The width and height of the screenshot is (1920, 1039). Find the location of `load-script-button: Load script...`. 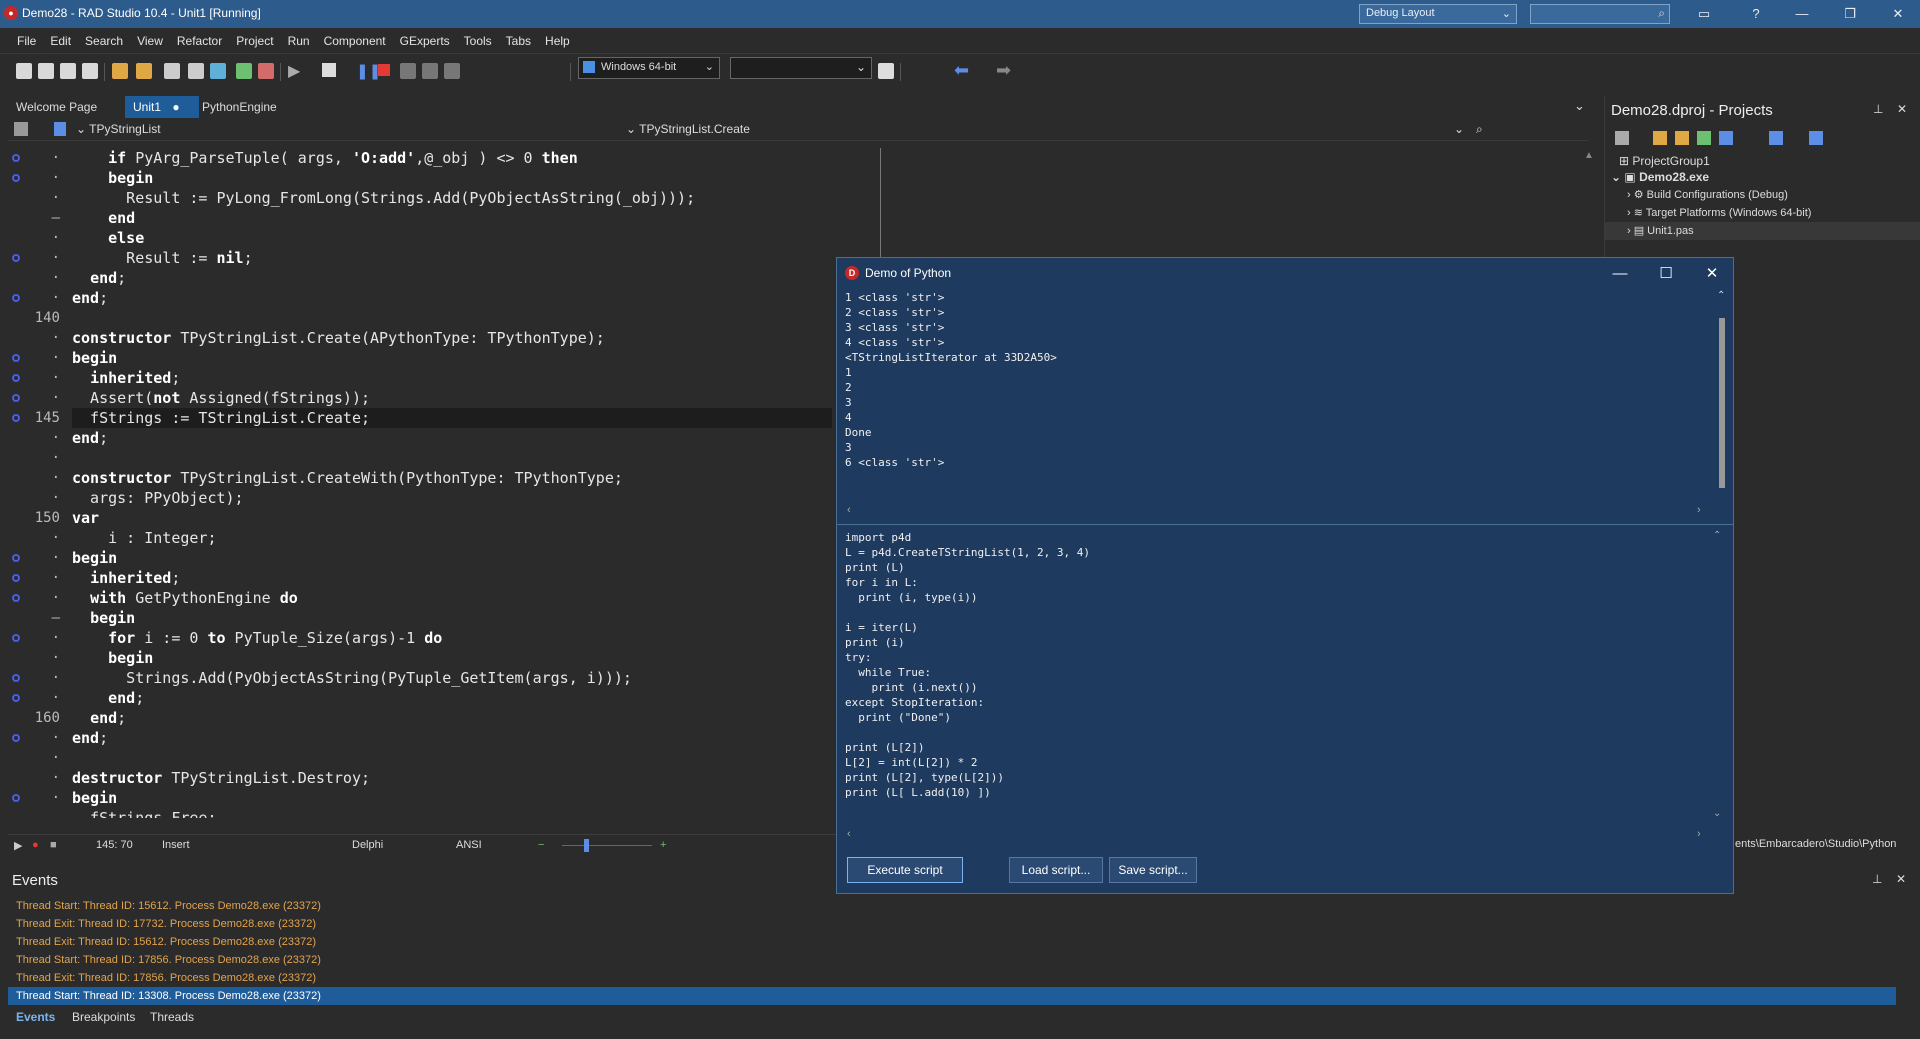

load-script-button: Load script... is located at coordinates (1056, 870).